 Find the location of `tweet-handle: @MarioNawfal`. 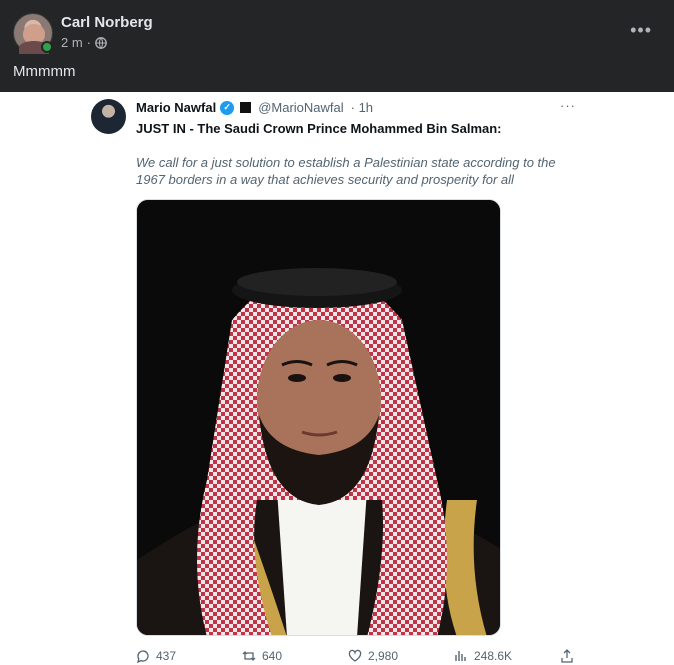

tweet-handle: @MarioNawfal is located at coordinates (301, 107).